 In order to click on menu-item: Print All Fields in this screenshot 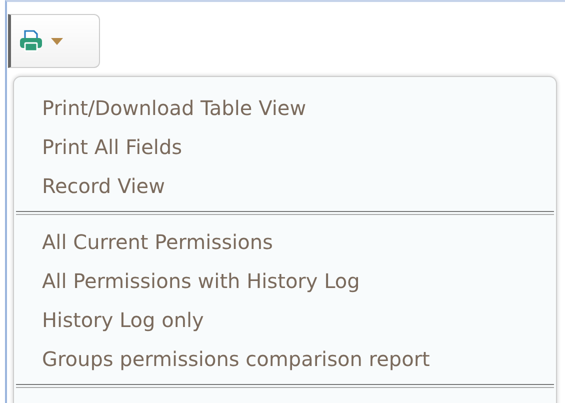, I will do `click(285, 147)`.